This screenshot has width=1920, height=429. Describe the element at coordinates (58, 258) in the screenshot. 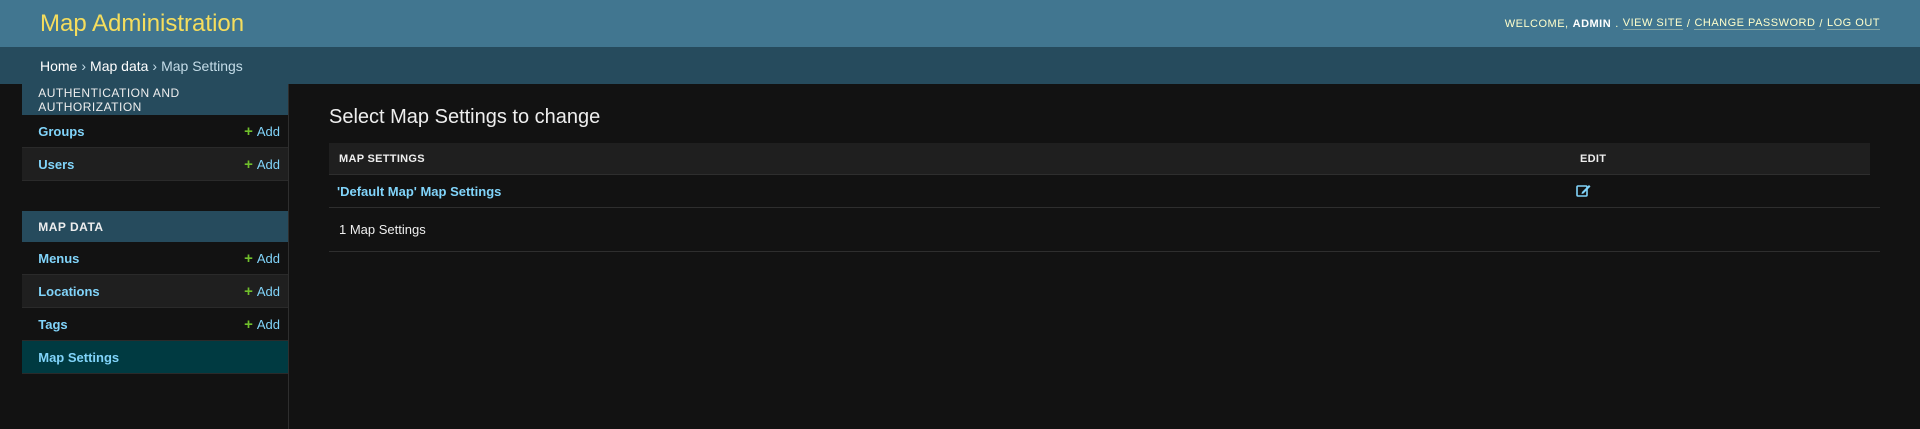

I see `sidebar-item-menus-link: Menus` at that location.